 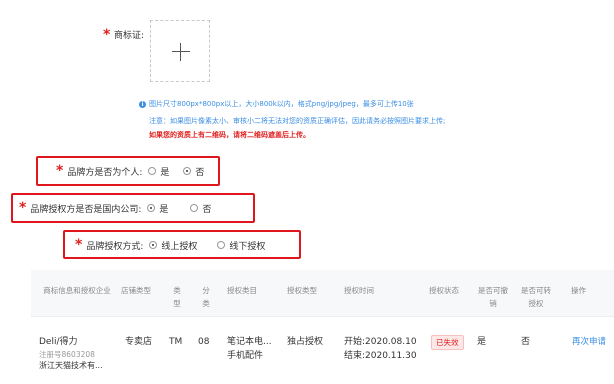 I want to click on info-icon: i, so click(x=142, y=104).